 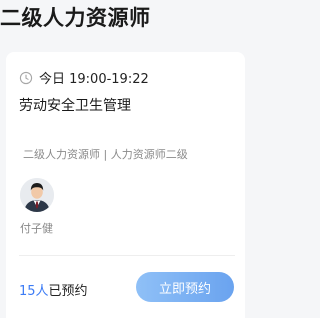 I want to click on time-text: 今日 19:00-19:22, so click(x=94, y=79).